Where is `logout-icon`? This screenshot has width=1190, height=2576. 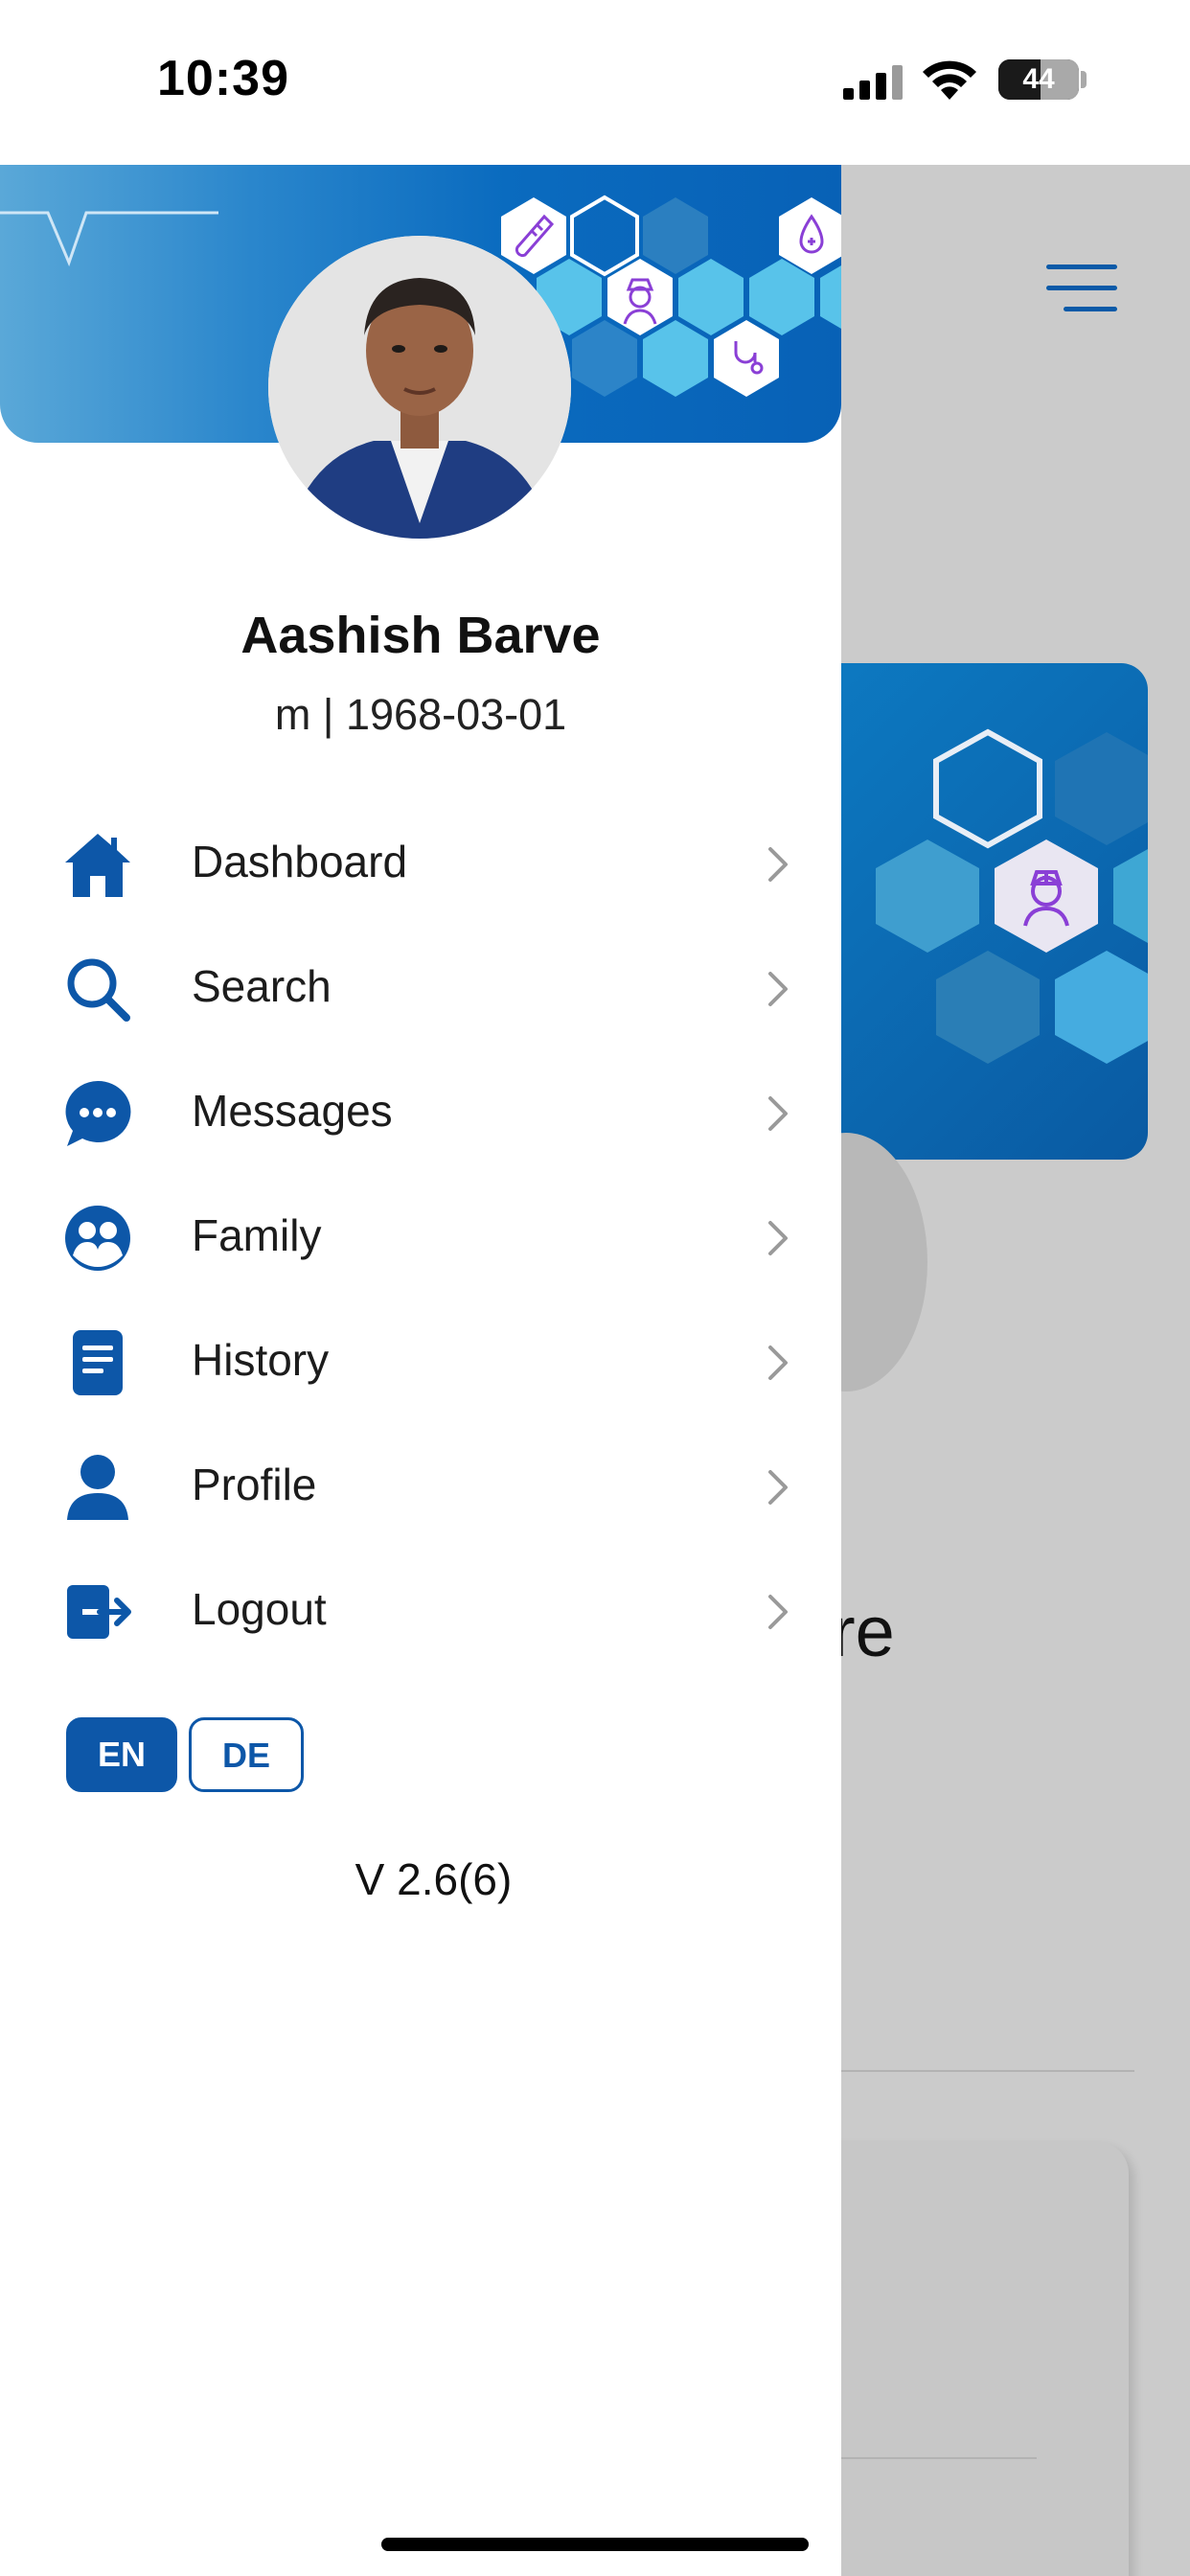 logout-icon is located at coordinates (99, 1612).